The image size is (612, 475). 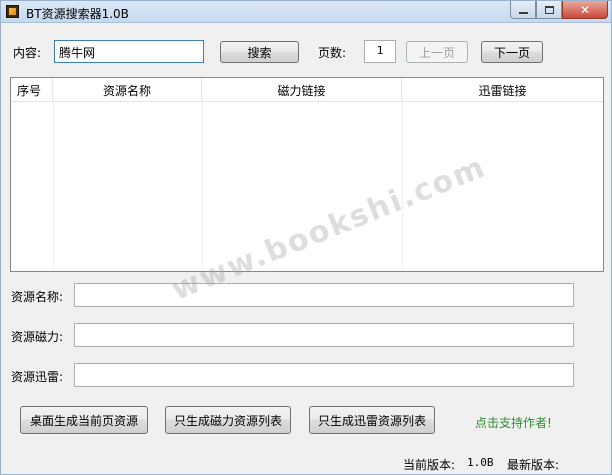 I want to click on resource-thunder-label: 资源迅雷:, so click(x=37, y=377).